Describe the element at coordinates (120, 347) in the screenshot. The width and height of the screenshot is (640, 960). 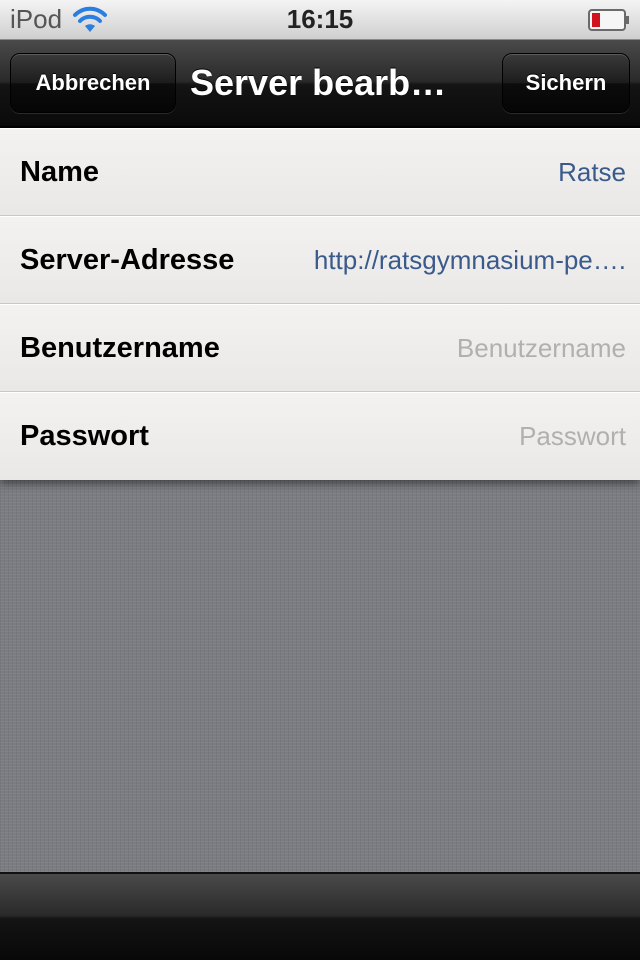
I see `username-label: Benutzername` at that location.